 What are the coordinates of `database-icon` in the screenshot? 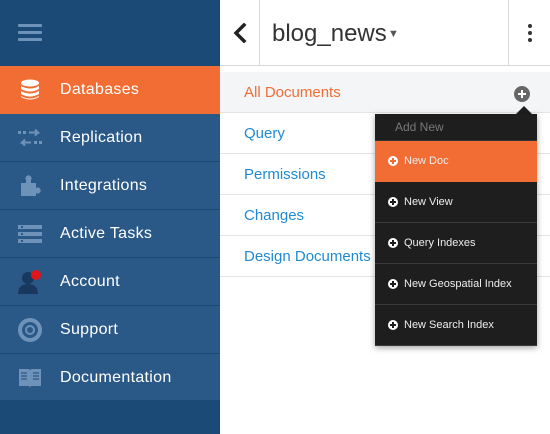 It's located at (30, 90).